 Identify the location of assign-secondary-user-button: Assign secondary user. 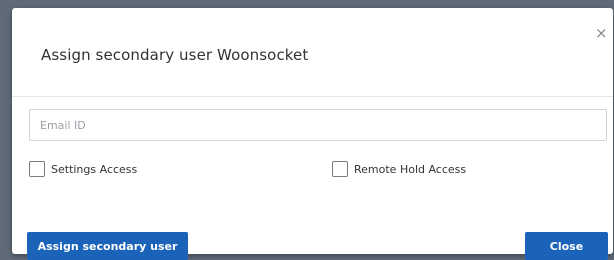
(107, 246).